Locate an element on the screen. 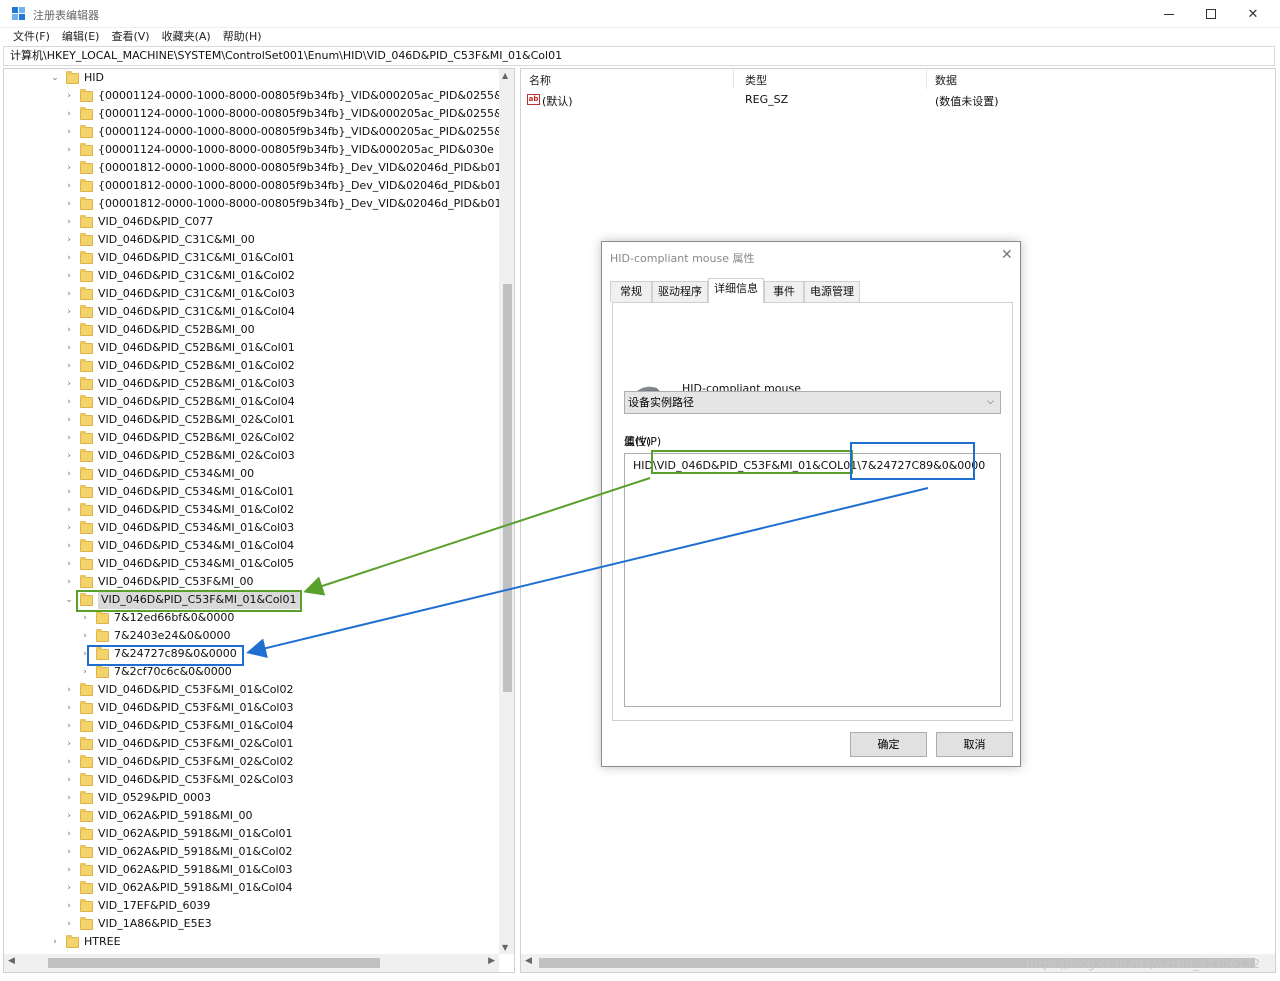 This screenshot has width=1280, height=981. minimize-button is located at coordinates (1169, 14).